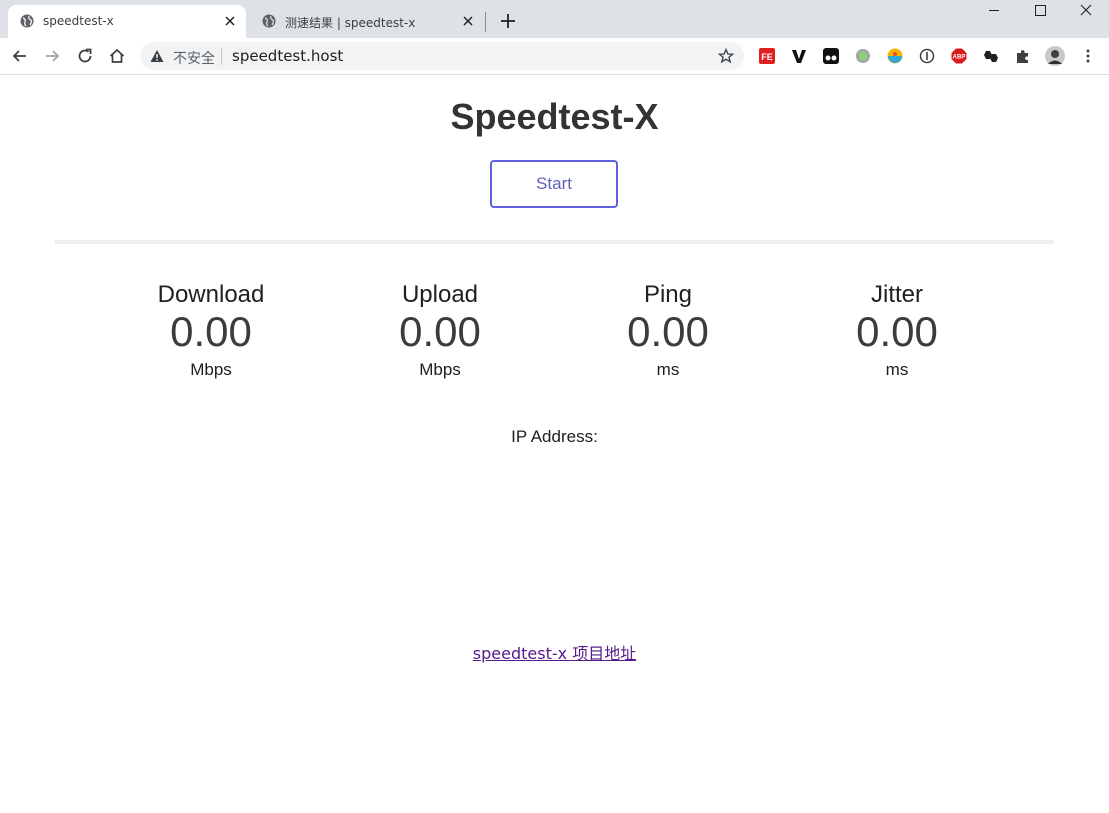 The height and width of the screenshot is (813, 1109). I want to click on puzzle-icon, so click(1023, 56).